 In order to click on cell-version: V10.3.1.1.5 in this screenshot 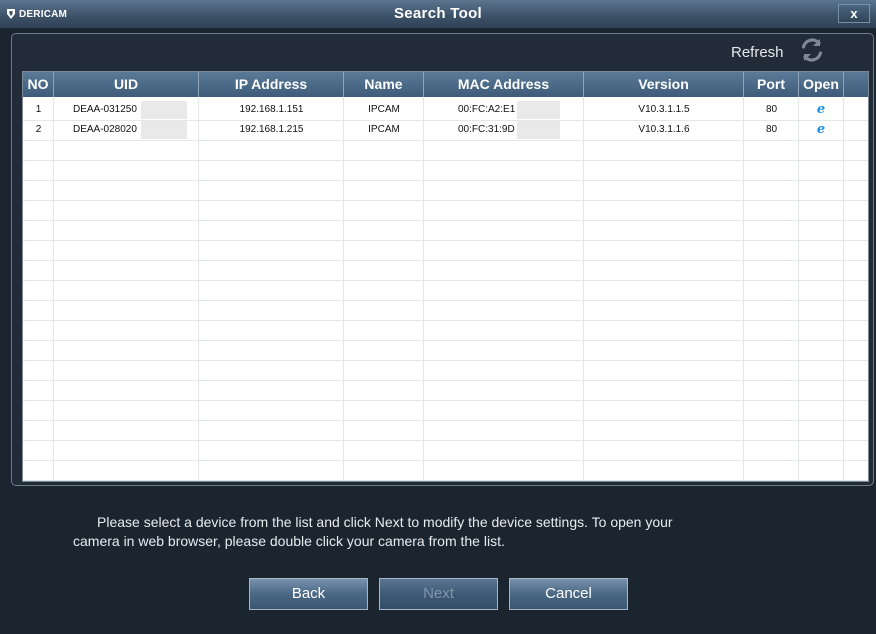, I will do `click(664, 109)`.